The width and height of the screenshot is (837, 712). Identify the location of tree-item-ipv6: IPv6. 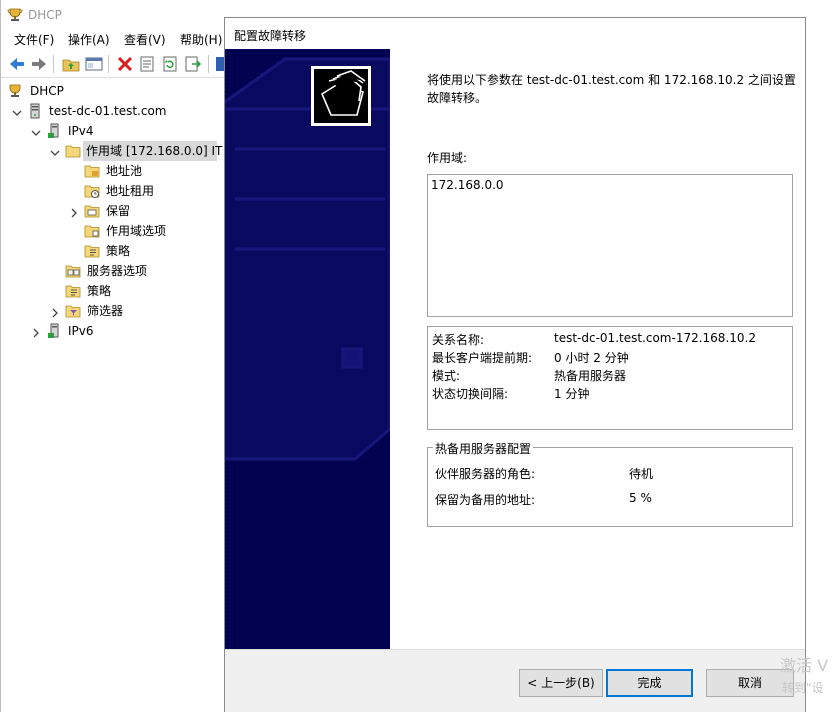
(111, 331).